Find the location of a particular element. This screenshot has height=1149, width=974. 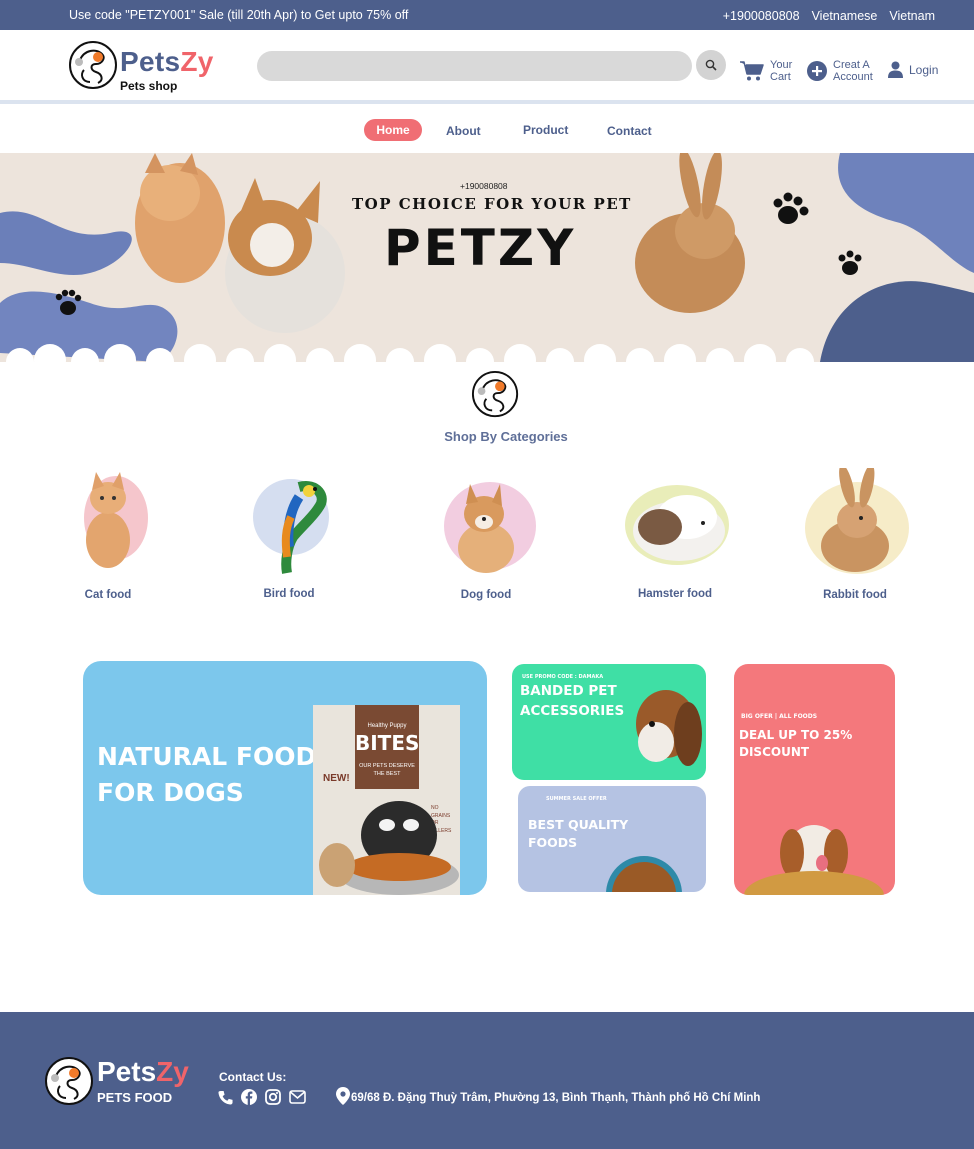

create-account-line2: Account is located at coordinates (853, 77).